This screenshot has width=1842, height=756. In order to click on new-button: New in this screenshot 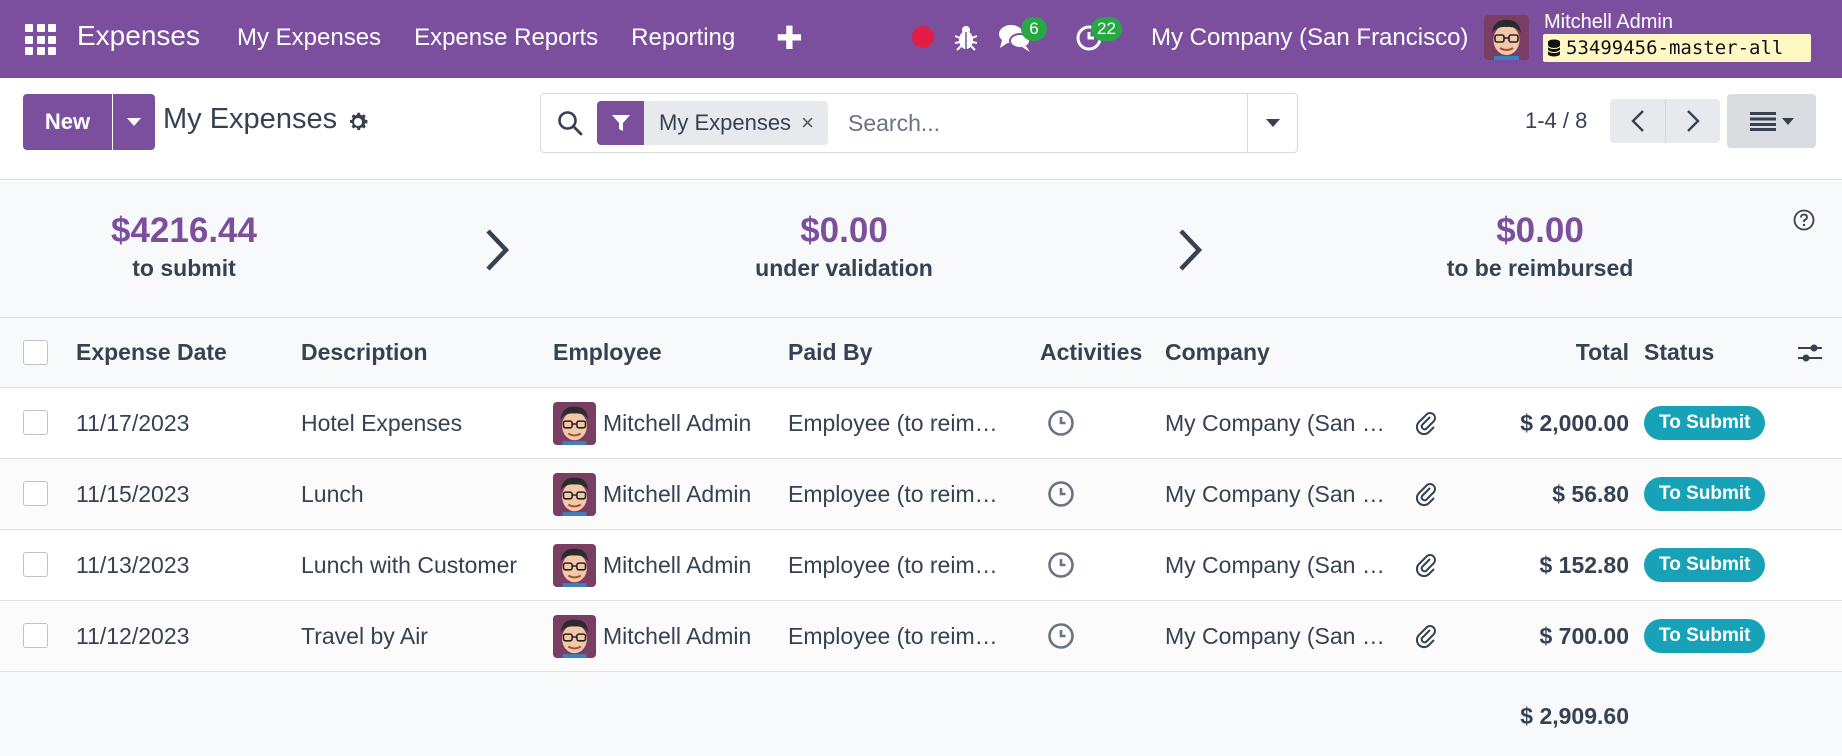, I will do `click(67, 122)`.